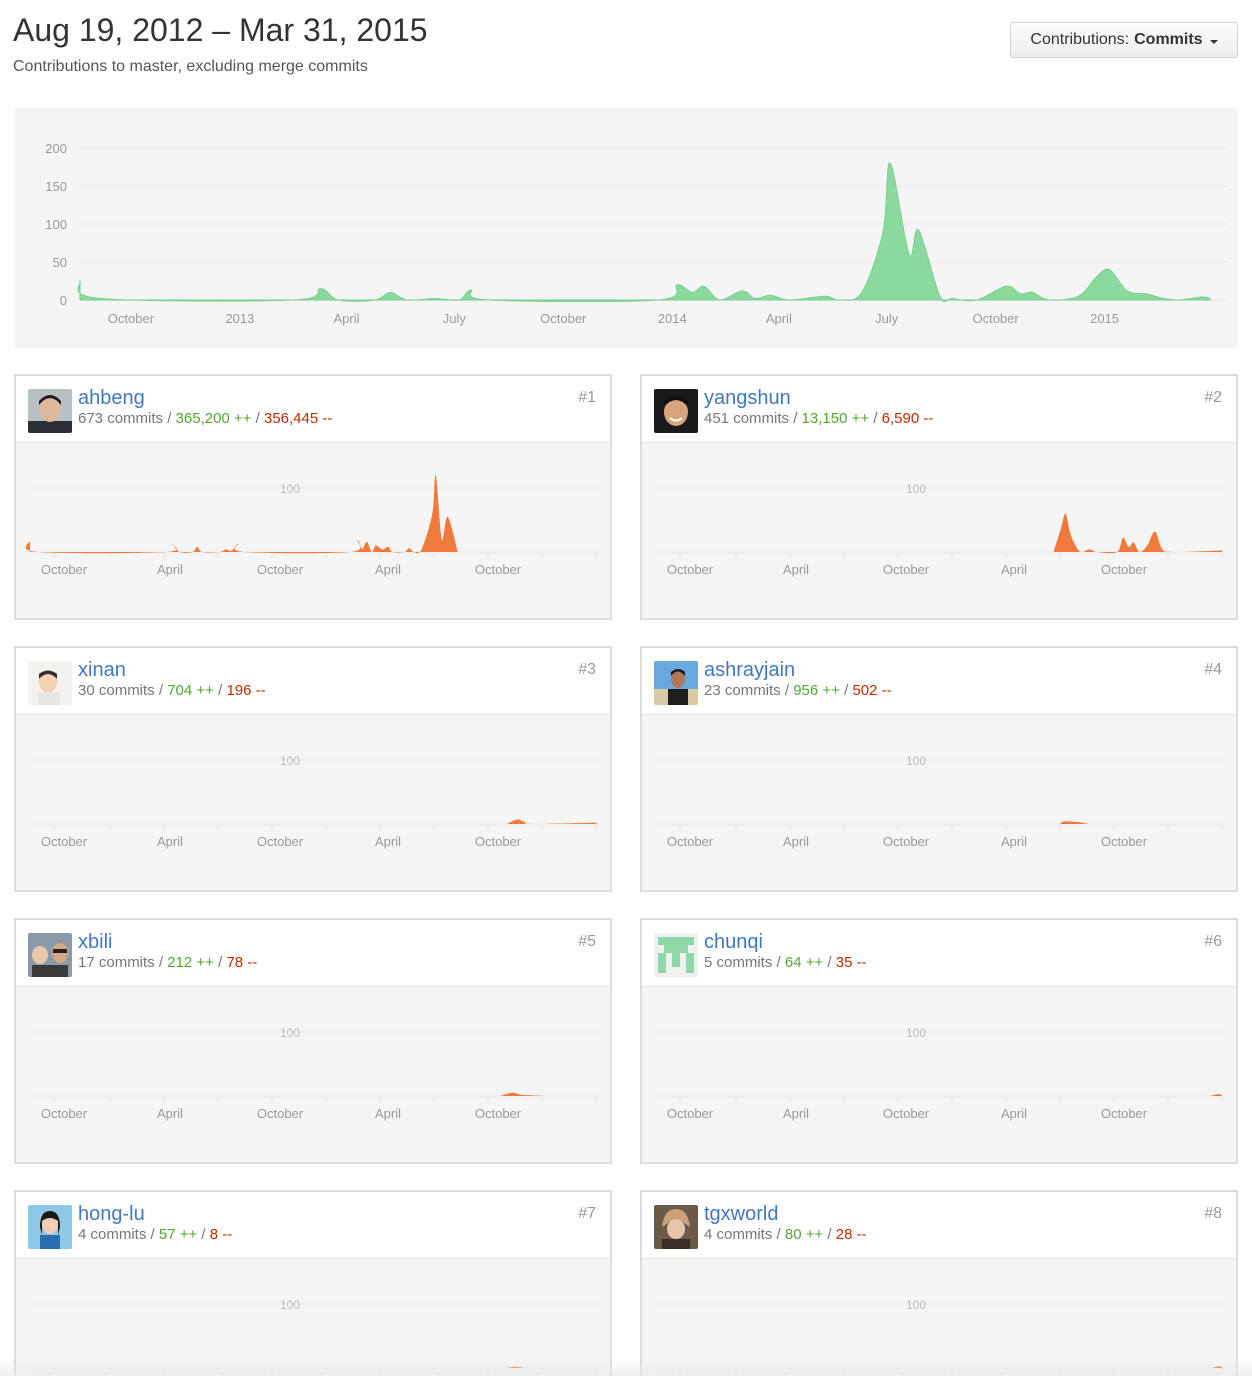 The image size is (1252, 1376). What do you see at coordinates (785, 1234) in the screenshot?
I see `contributor-stats: 4 commits / 80 ++ / 28 --` at bounding box center [785, 1234].